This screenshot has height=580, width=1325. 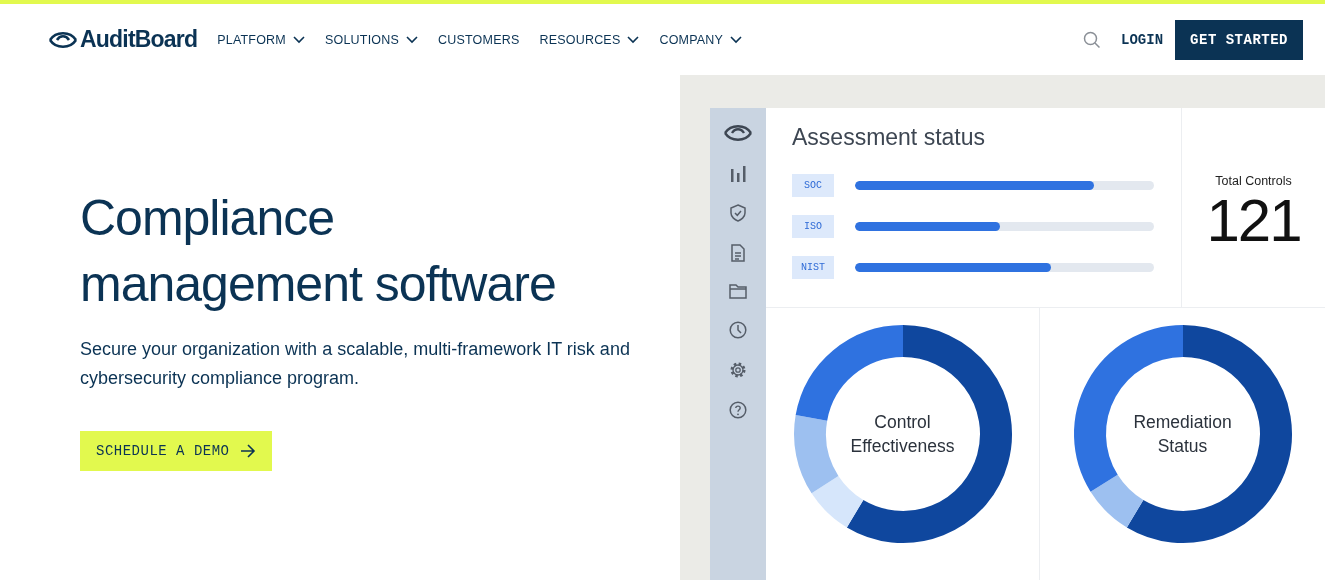 What do you see at coordinates (738, 213) in the screenshot?
I see `shield-check-icon` at bounding box center [738, 213].